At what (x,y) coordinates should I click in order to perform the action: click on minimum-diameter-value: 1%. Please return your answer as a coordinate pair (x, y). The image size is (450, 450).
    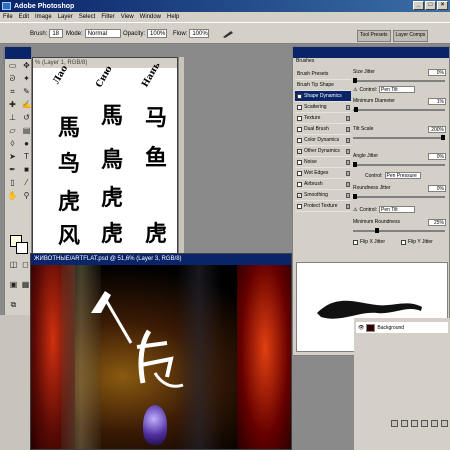
    Looking at the image, I should click on (437, 101).